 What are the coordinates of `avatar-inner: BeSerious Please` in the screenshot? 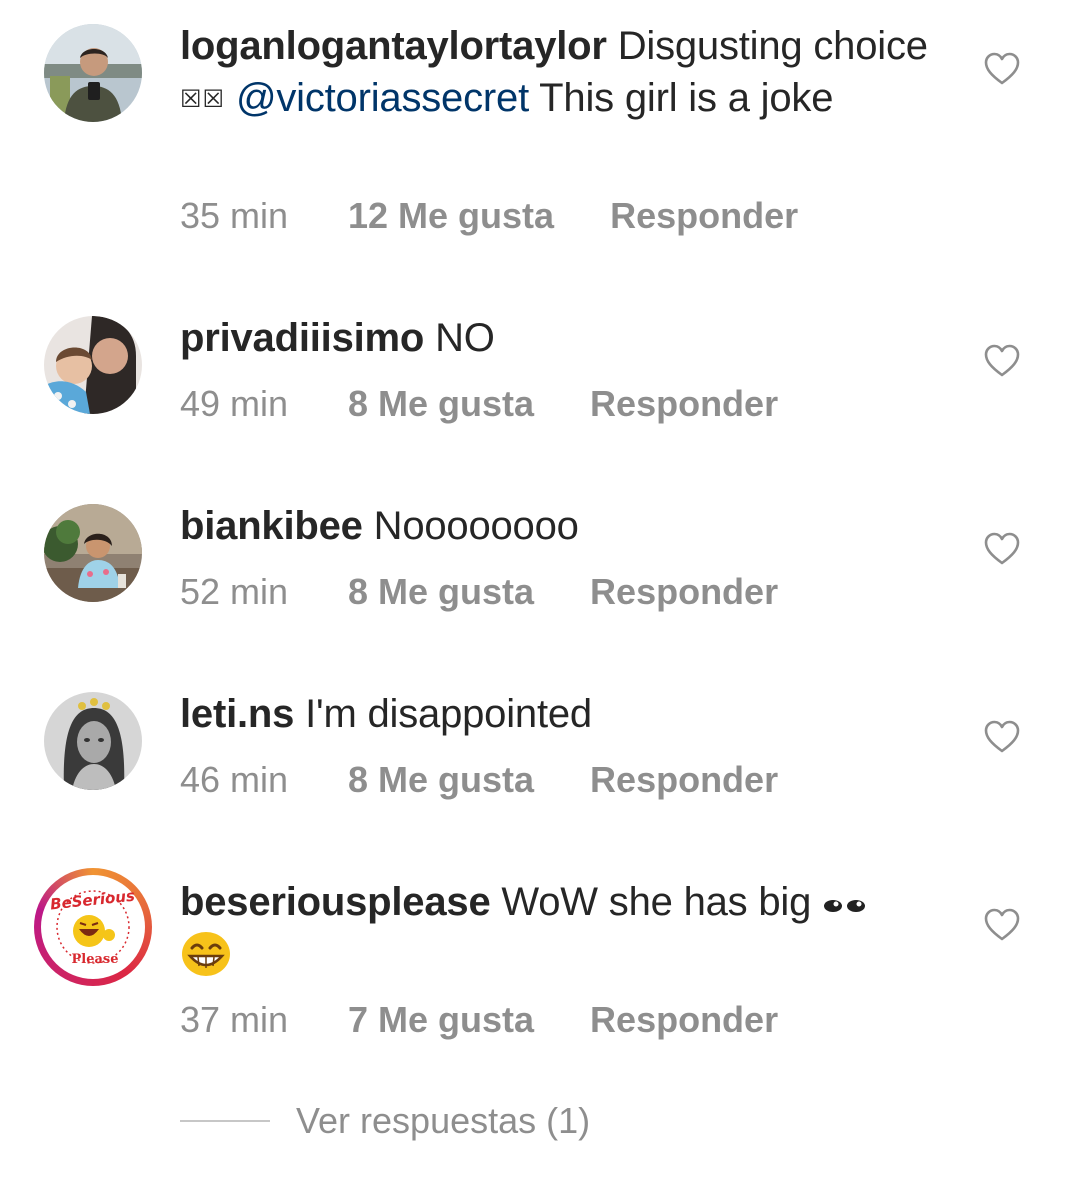 It's located at (93, 927).